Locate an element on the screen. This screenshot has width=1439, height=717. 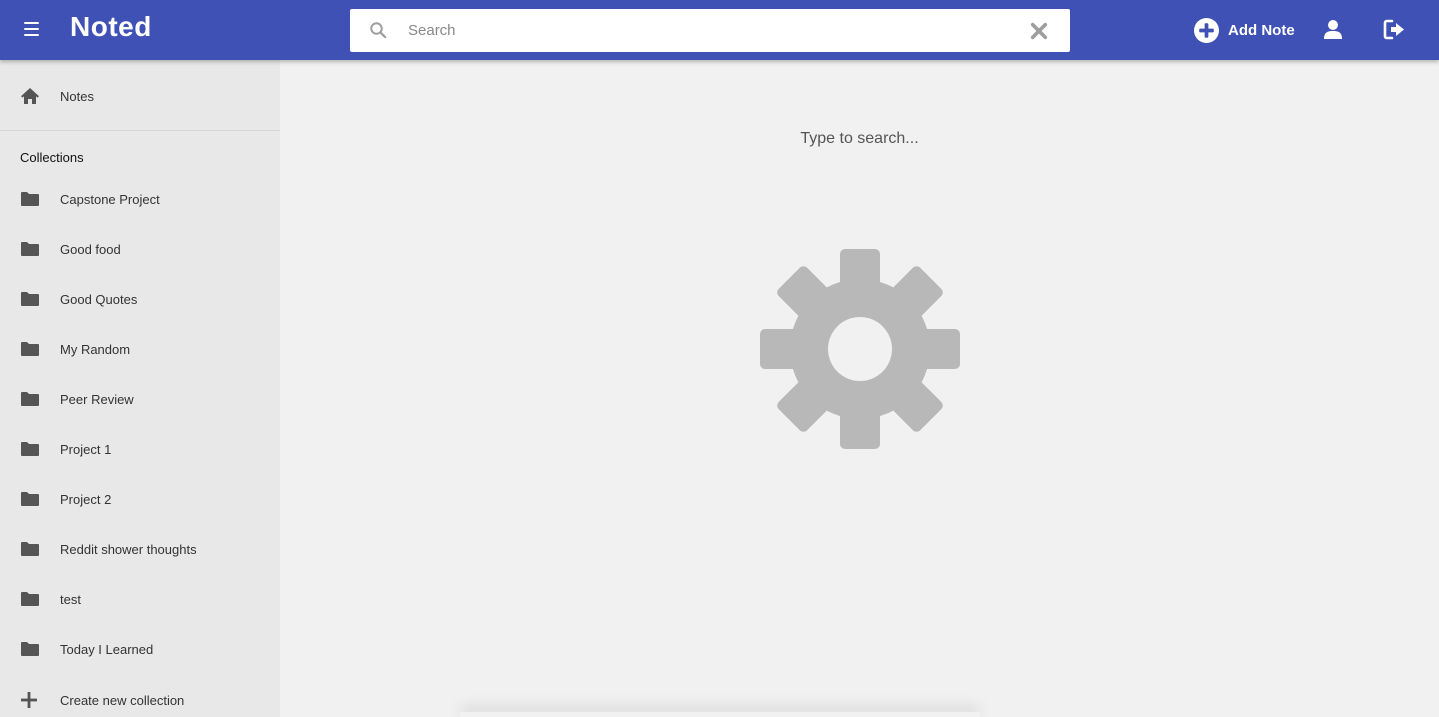
sidebar-divider is located at coordinates (140, 130).